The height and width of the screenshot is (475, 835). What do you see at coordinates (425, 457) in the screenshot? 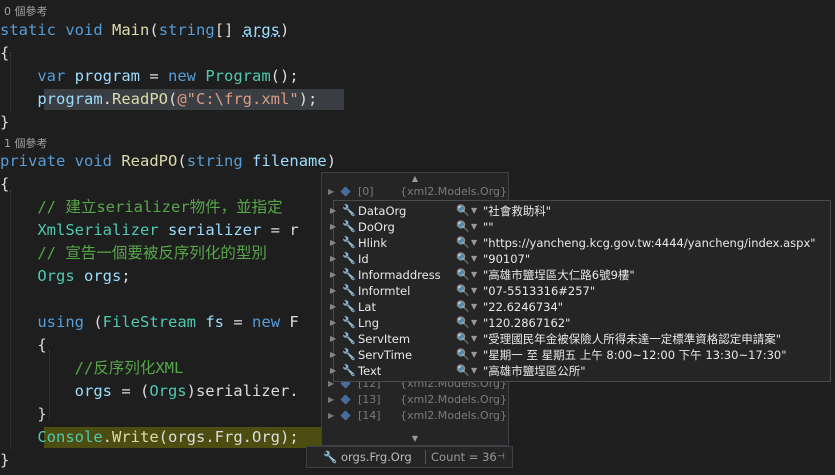
I see `separator` at bounding box center [425, 457].